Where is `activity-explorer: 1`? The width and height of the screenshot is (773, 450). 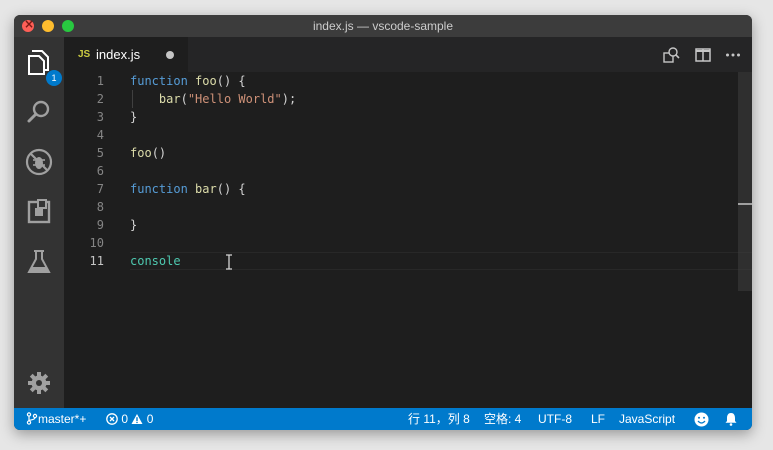
activity-explorer: 1 is located at coordinates (43, 66).